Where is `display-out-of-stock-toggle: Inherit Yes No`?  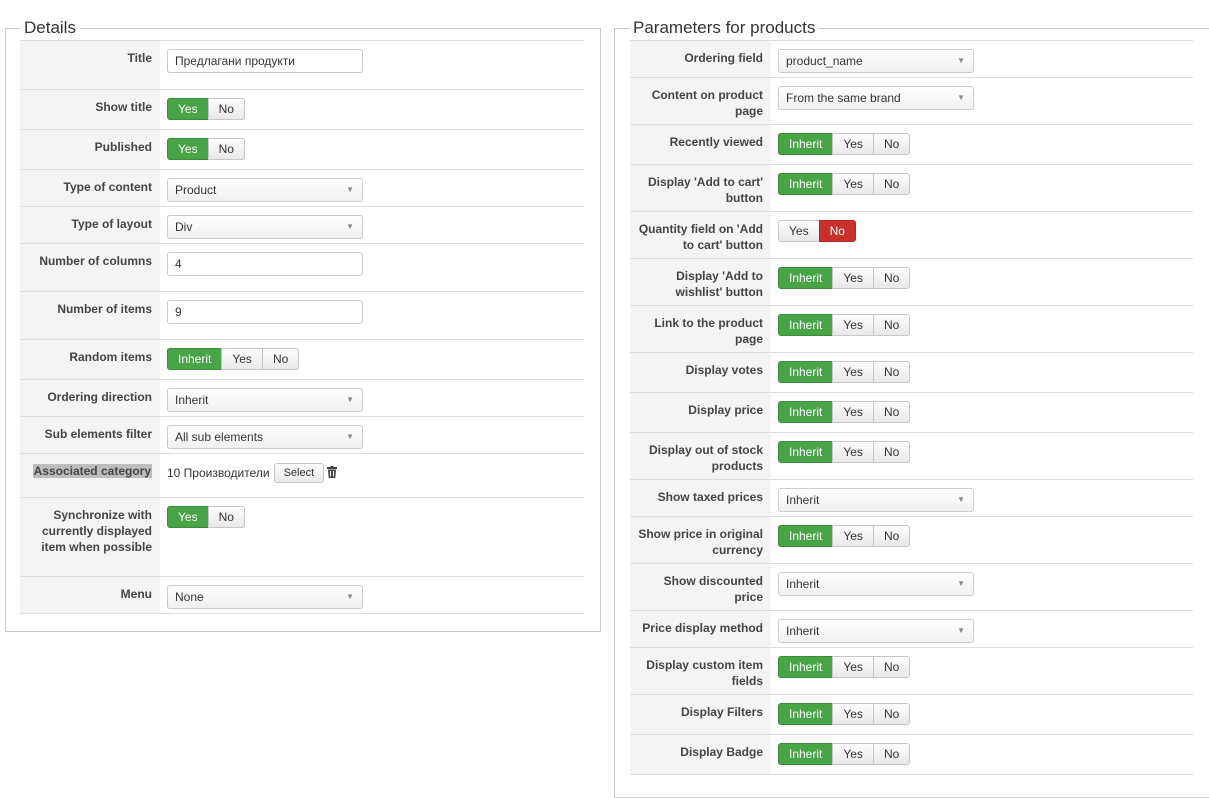
display-out-of-stock-toggle: Inherit Yes No is located at coordinates (844, 452).